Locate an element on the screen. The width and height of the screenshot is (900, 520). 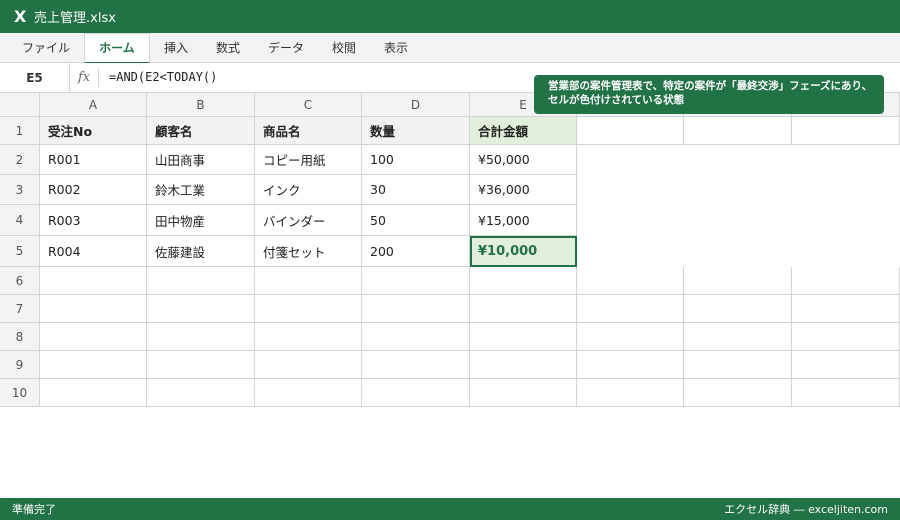
site-credit: エクセル辞典 ― exceljiten.com is located at coordinates (806, 509).